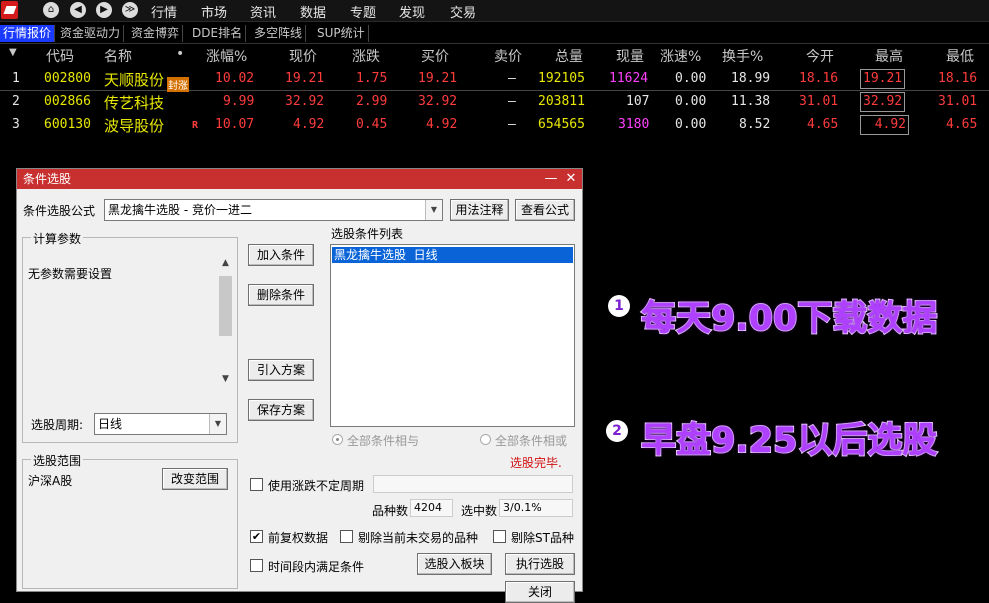  I want to click on count-label: 品种数, so click(390, 511).